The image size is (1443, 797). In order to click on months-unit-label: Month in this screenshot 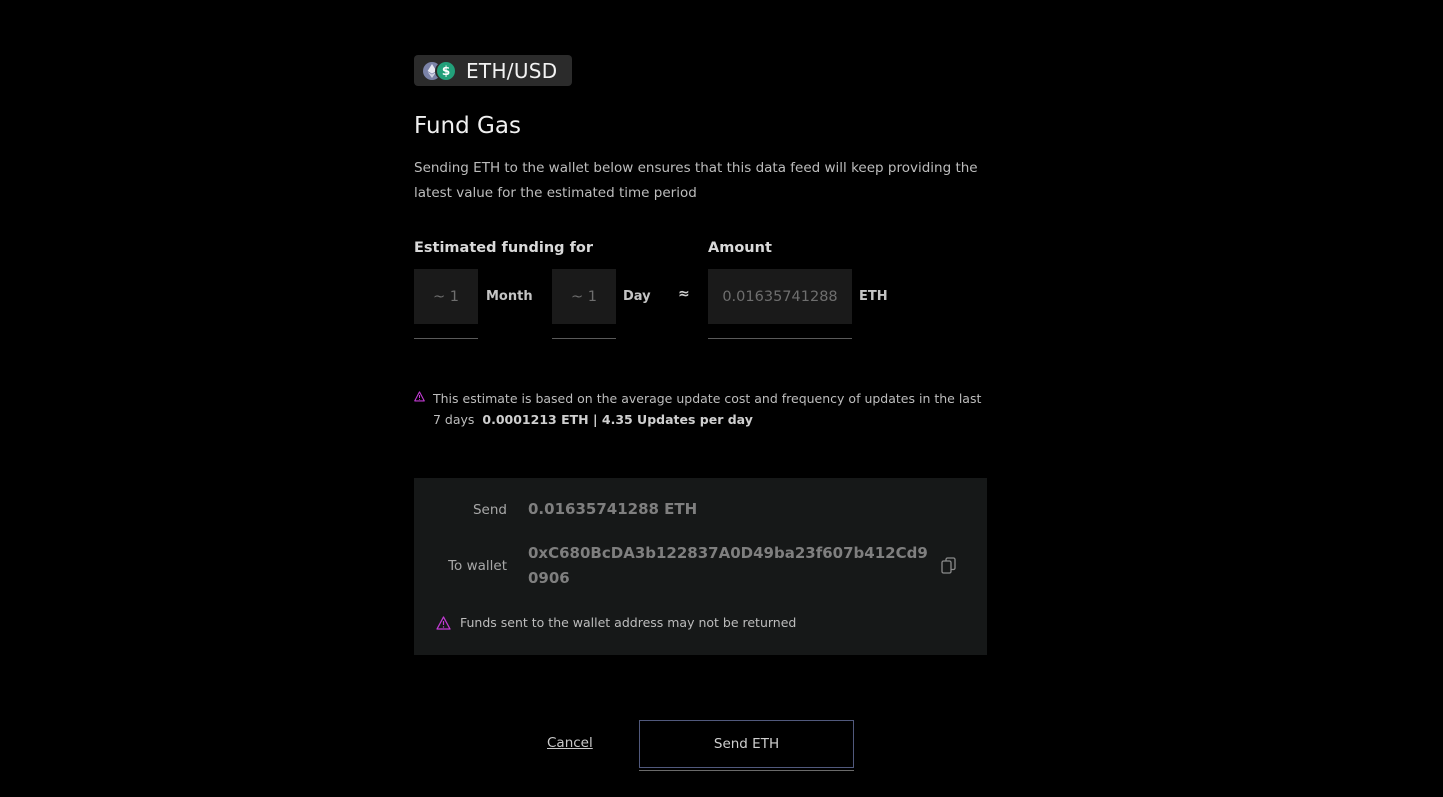, I will do `click(509, 296)`.